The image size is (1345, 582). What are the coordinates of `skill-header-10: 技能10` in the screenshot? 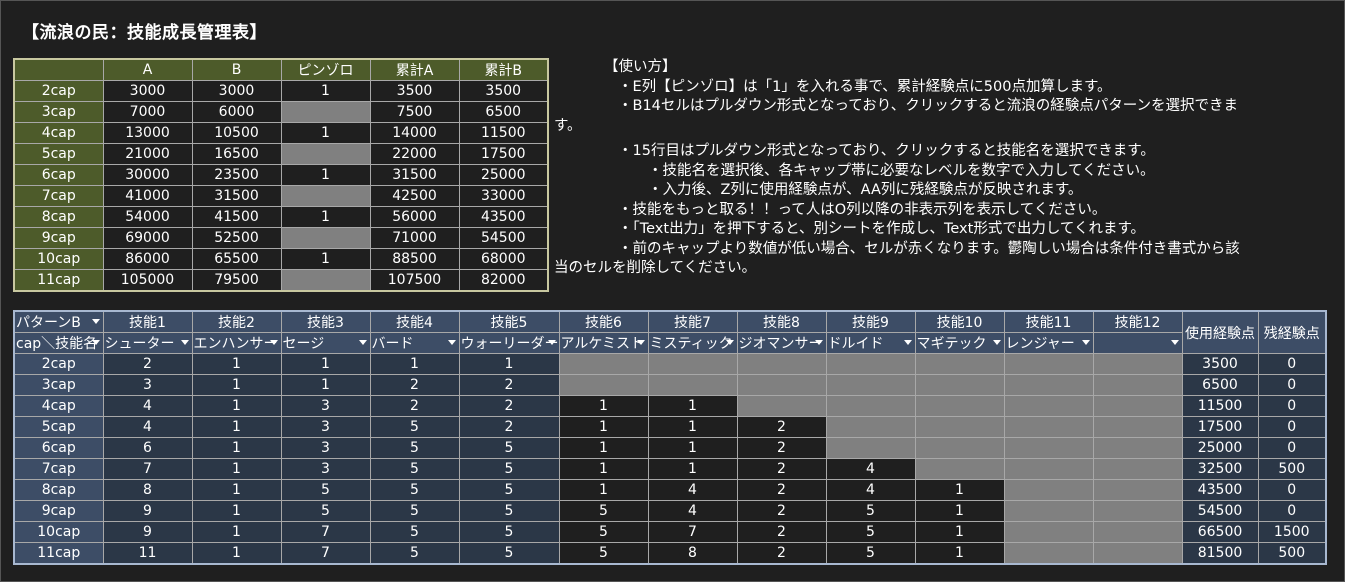 It's located at (959, 321).